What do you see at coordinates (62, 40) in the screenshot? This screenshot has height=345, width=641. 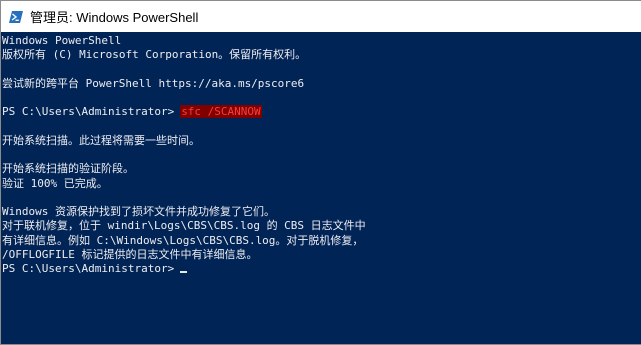 I see `console-line-banner: Windows PowerShell` at bounding box center [62, 40].